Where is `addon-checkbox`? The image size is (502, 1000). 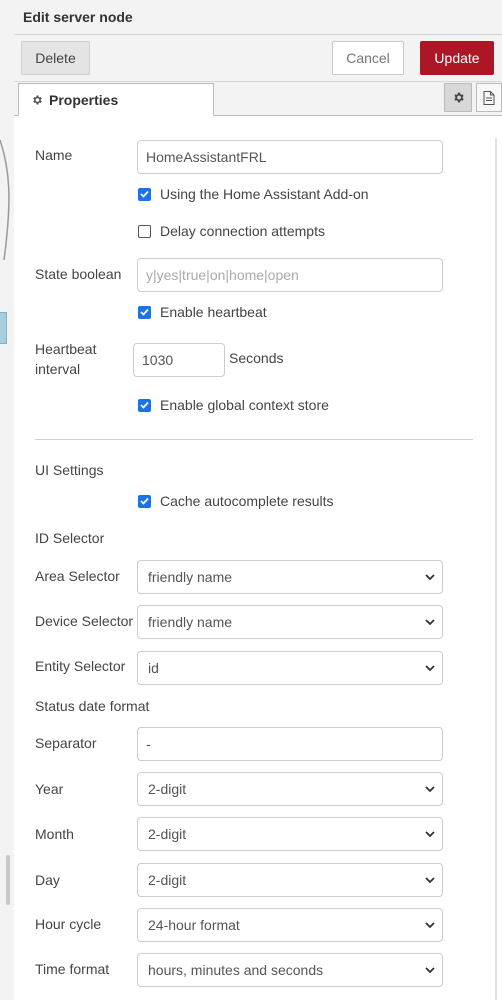 addon-checkbox is located at coordinates (144, 194).